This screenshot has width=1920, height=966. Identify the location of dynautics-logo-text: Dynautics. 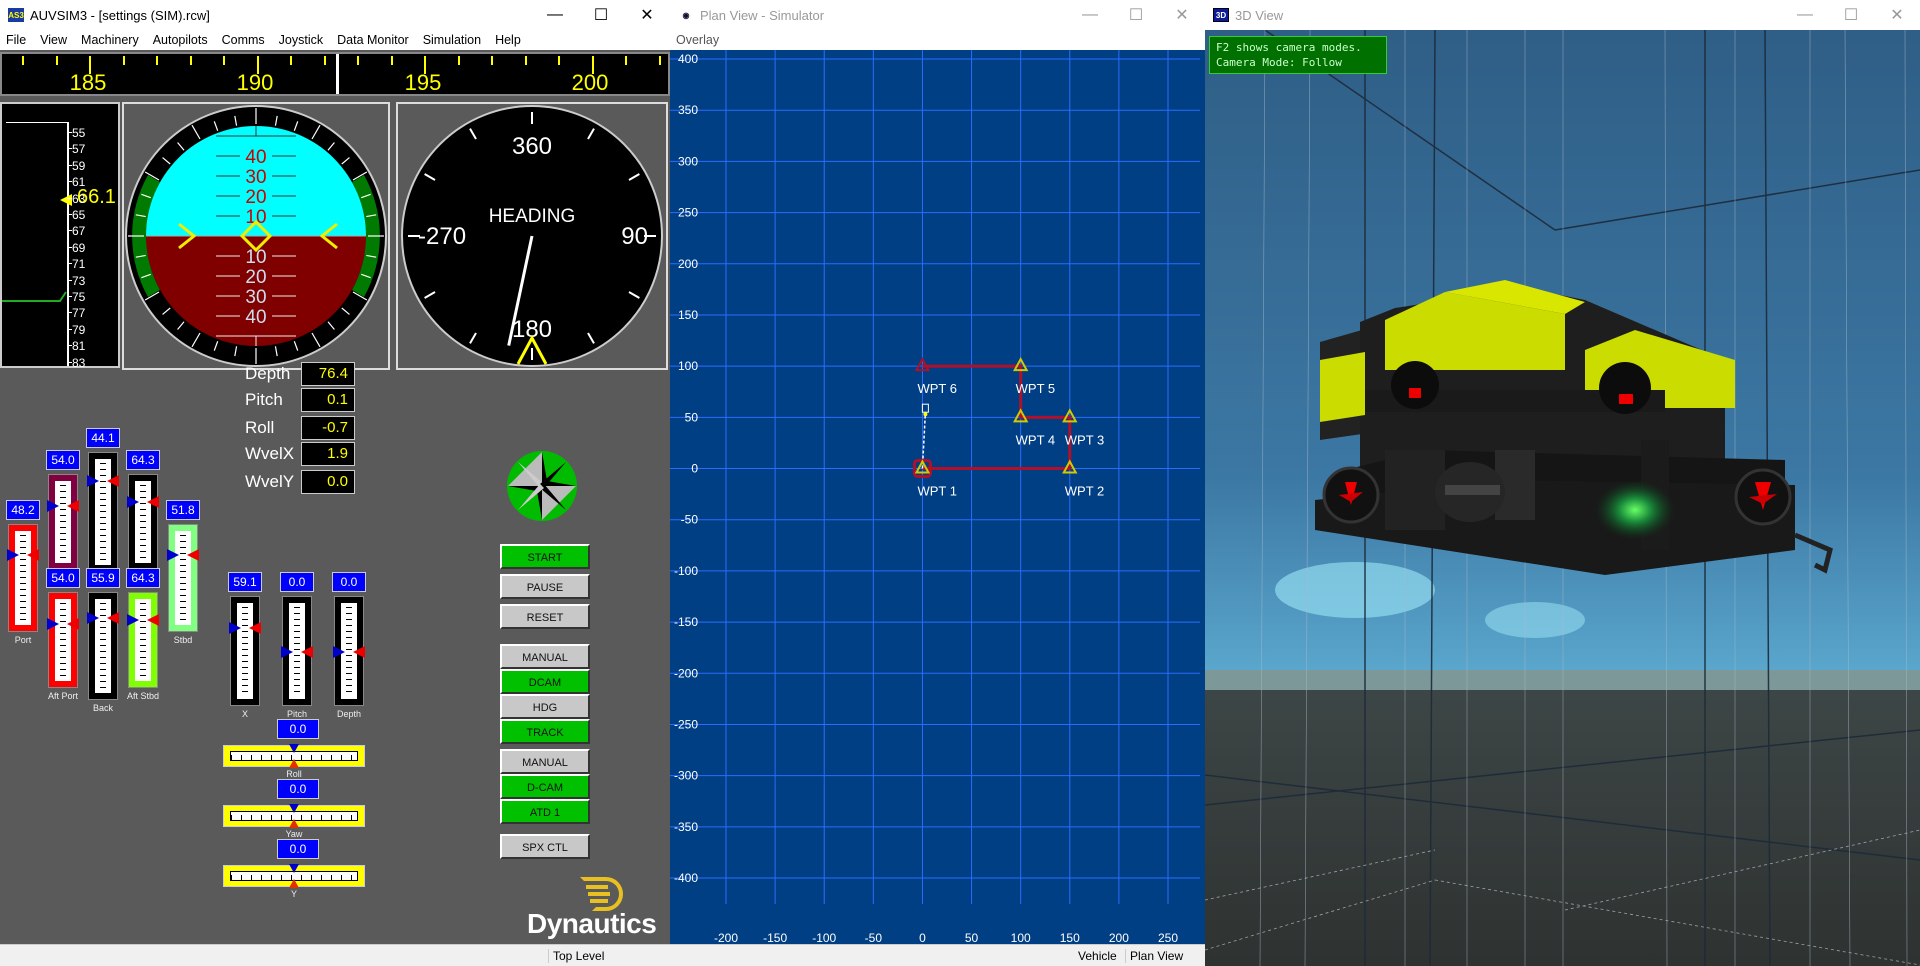
(592, 923).